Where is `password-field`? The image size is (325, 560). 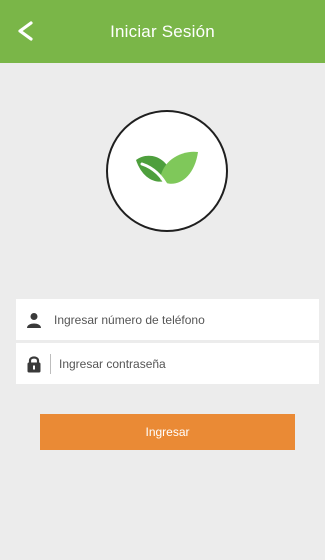 password-field is located at coordinates (167, 363).